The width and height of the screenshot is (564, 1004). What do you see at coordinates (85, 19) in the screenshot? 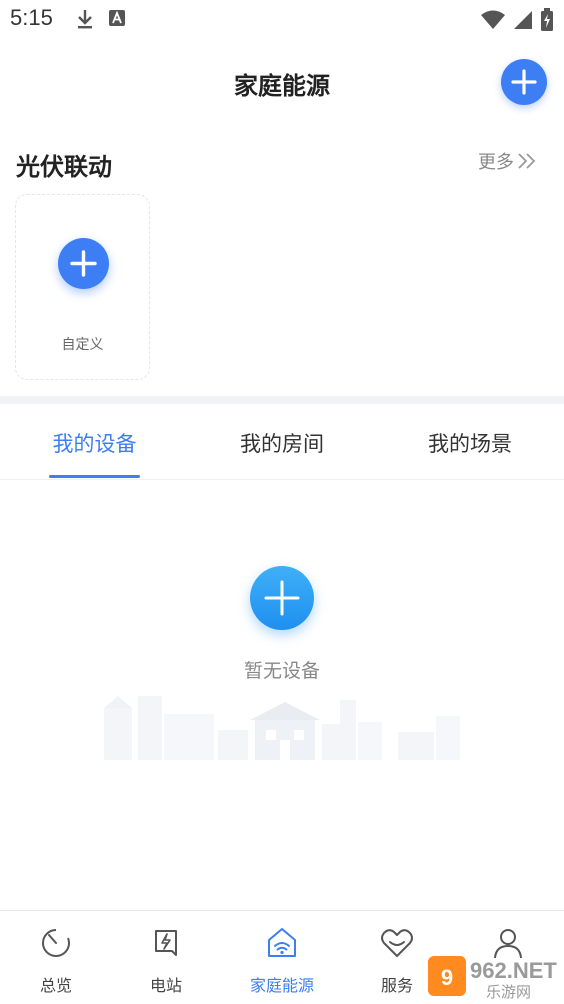
I see `download-icon` at bounding box center [85, 19].